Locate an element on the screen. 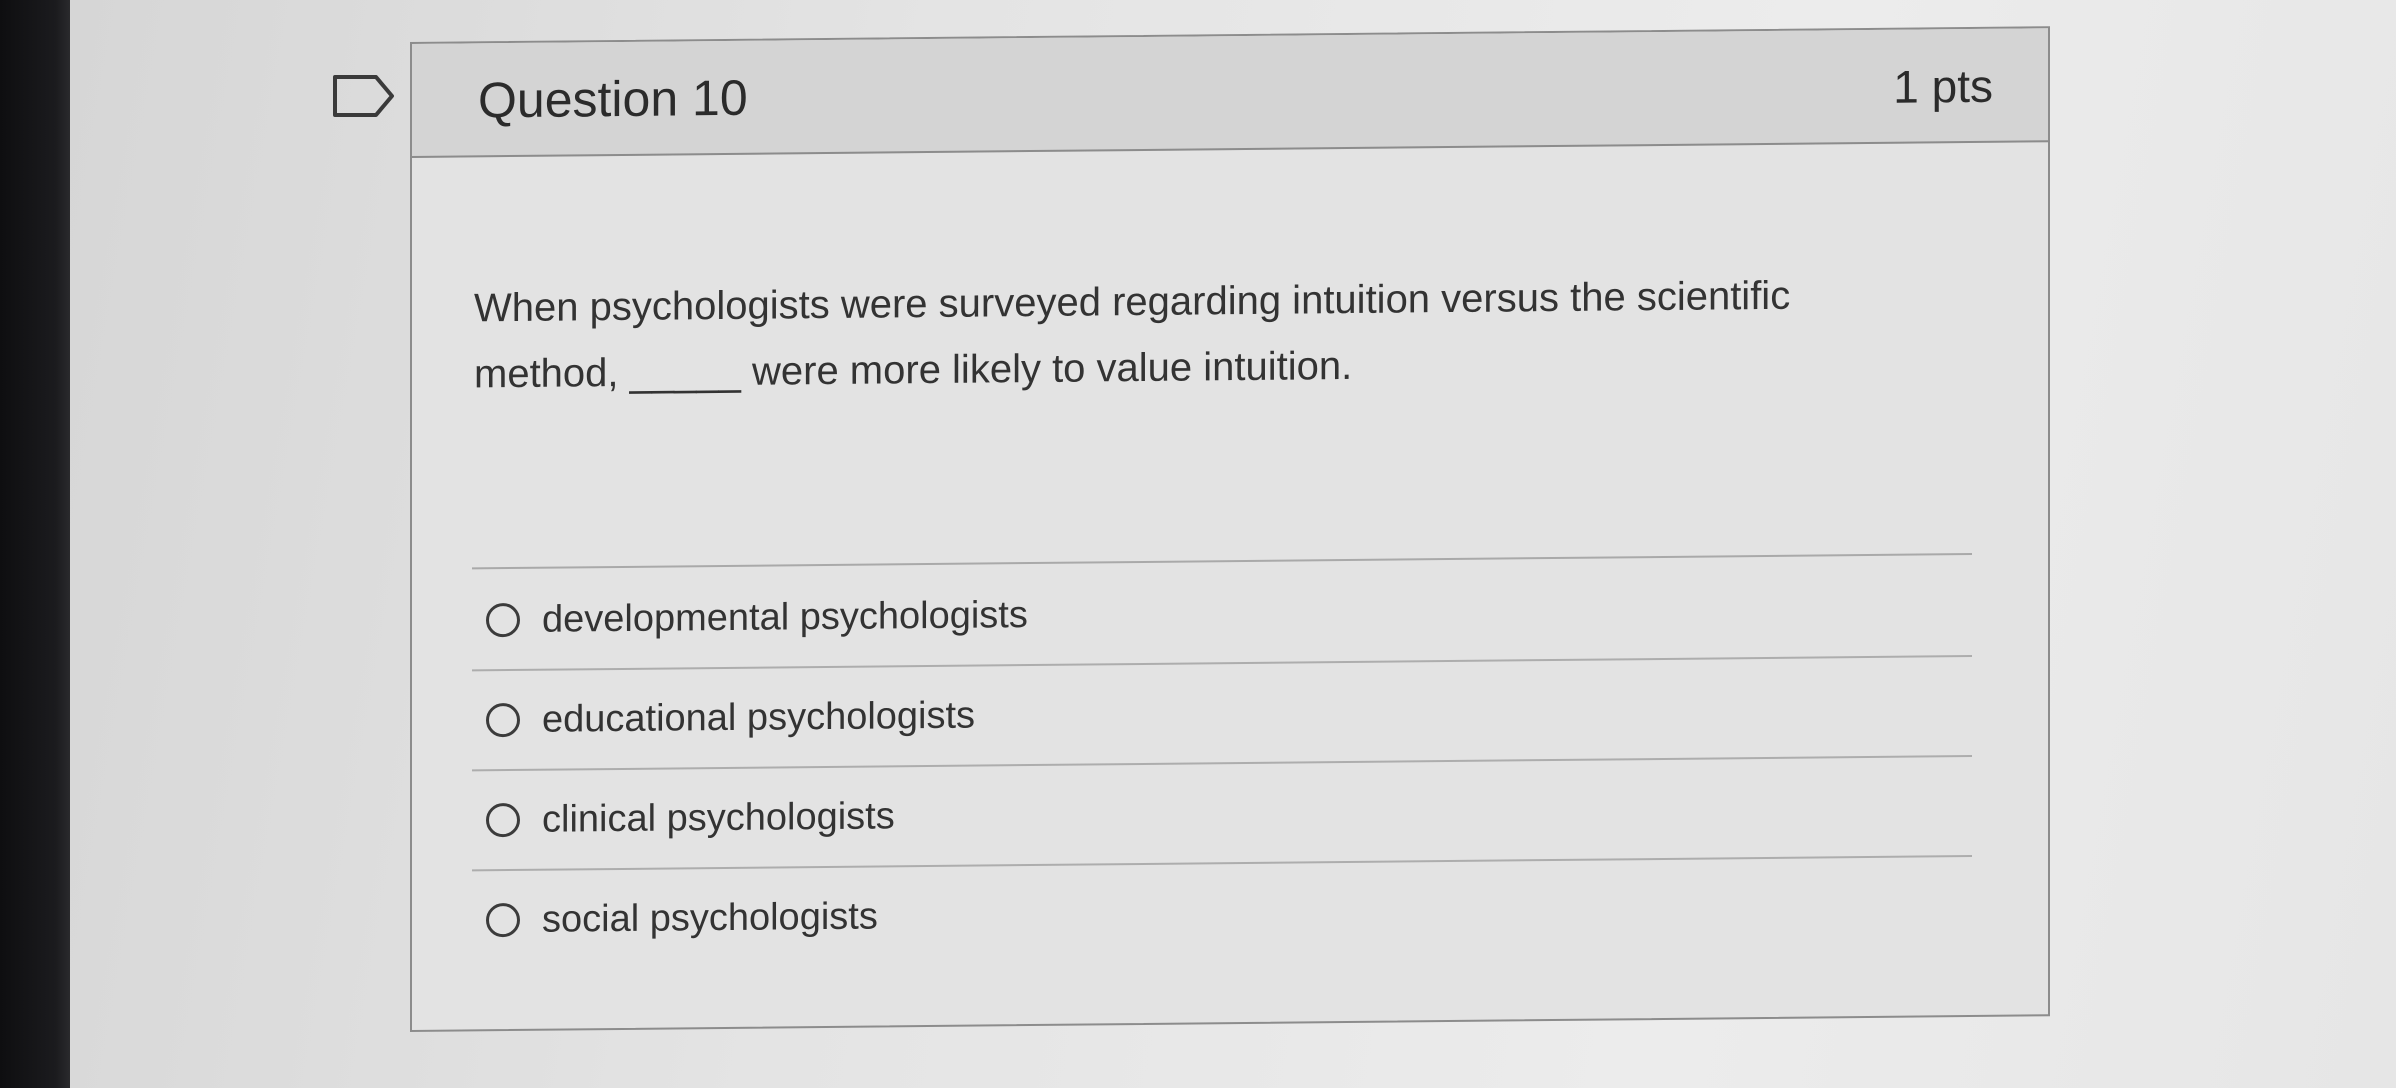  question-points: 1 pts is located at coordinates (1943, 86).